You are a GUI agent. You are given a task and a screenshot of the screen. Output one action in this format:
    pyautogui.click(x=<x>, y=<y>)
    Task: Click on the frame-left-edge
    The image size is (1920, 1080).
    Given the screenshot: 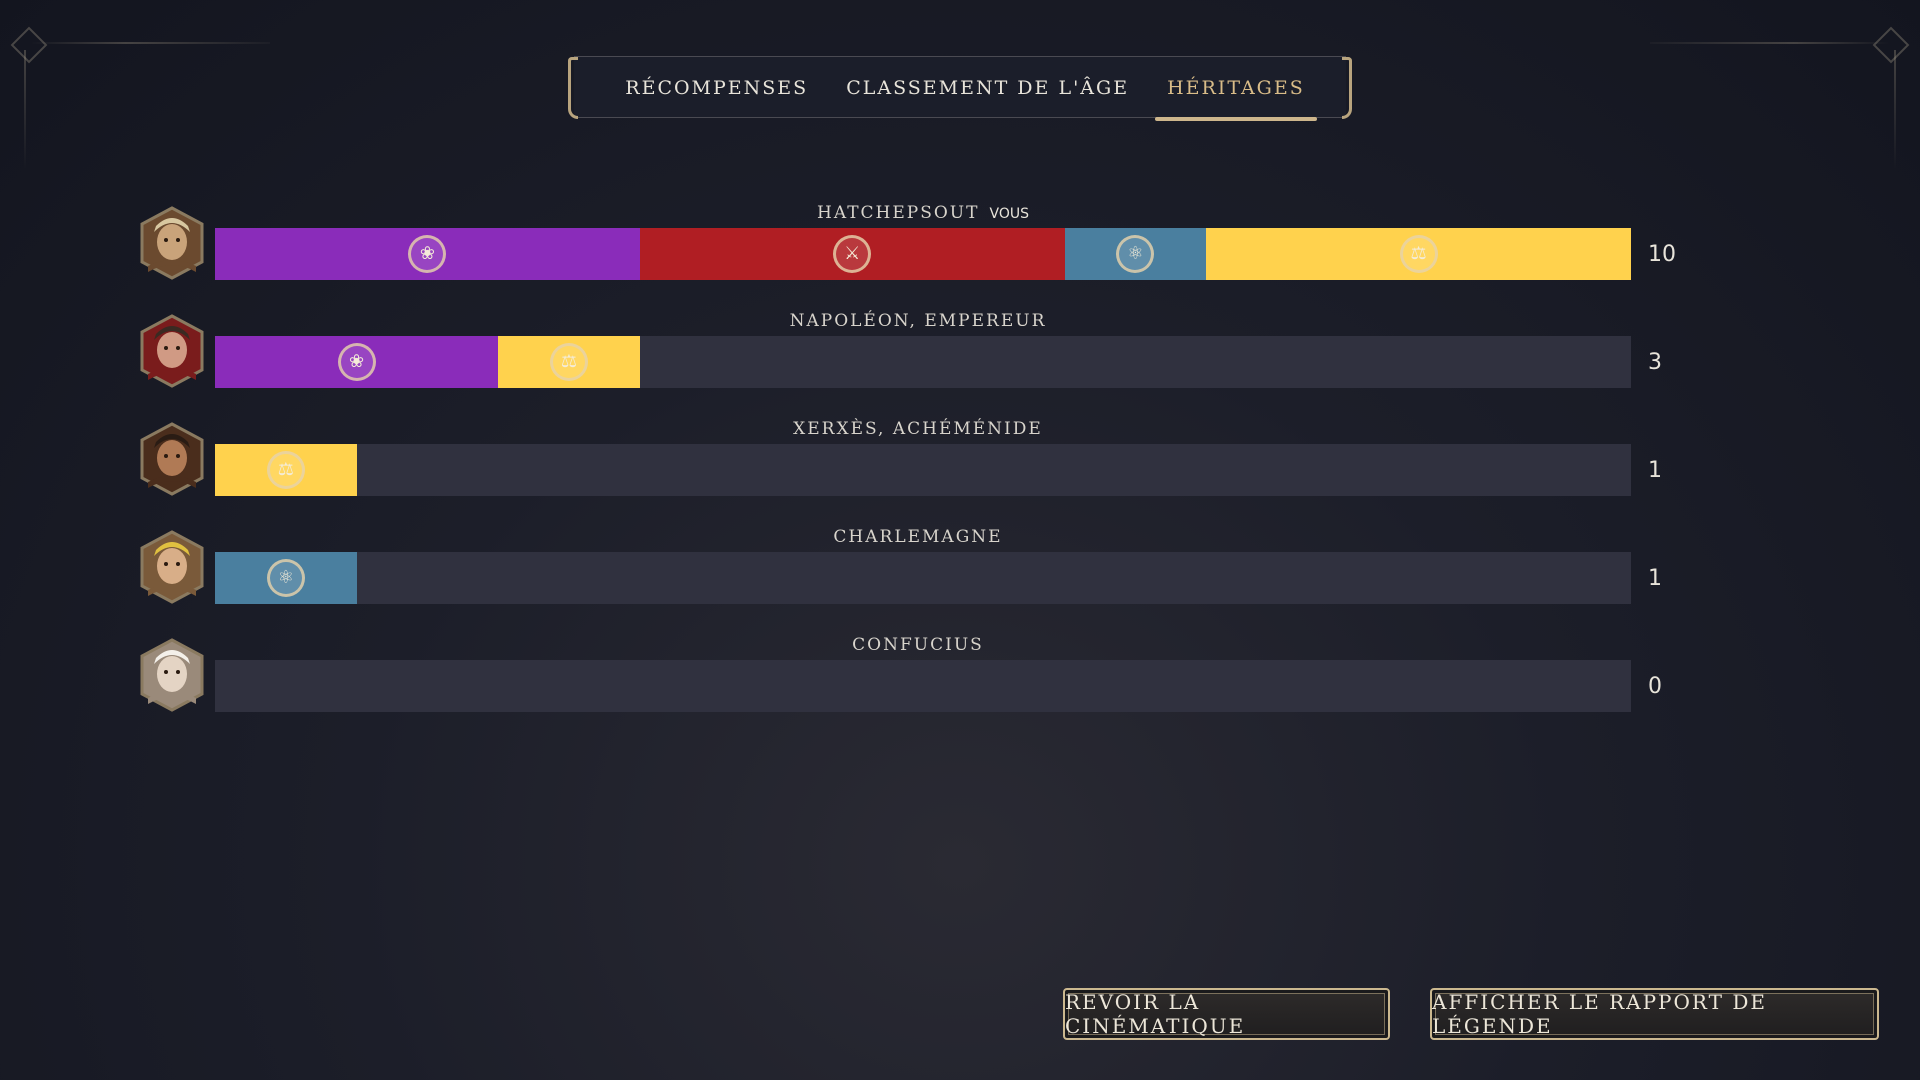 What is the action you would take?
    pyautogui.click(x=25, y=110)
    